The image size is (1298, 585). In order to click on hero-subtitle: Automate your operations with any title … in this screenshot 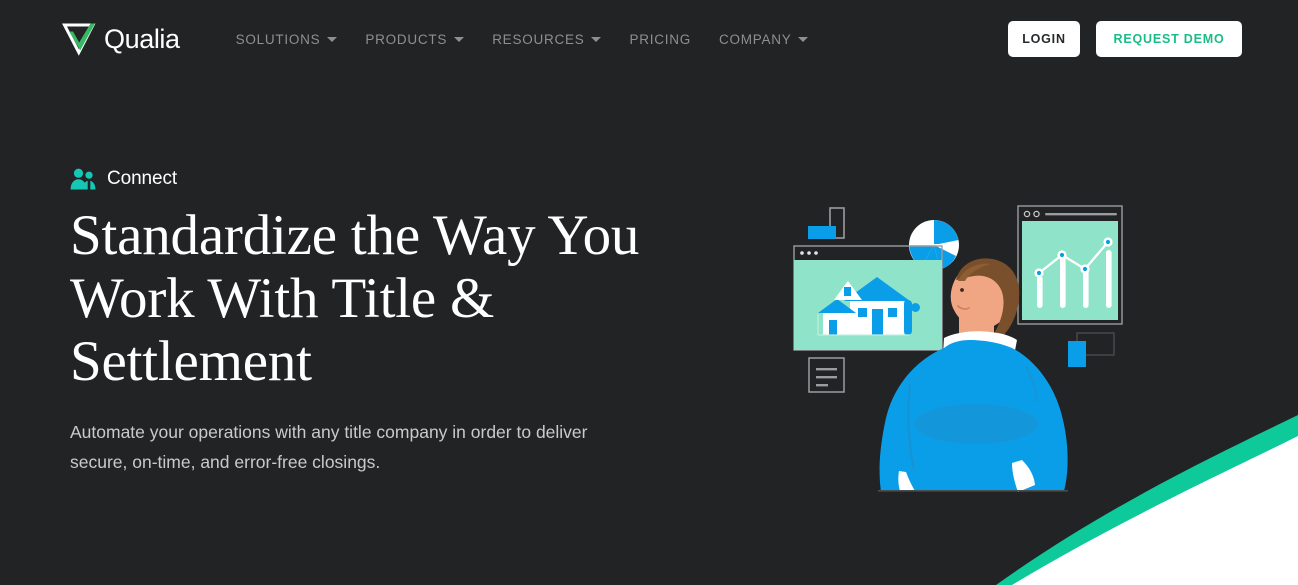, I will do `click(329, 447)`.